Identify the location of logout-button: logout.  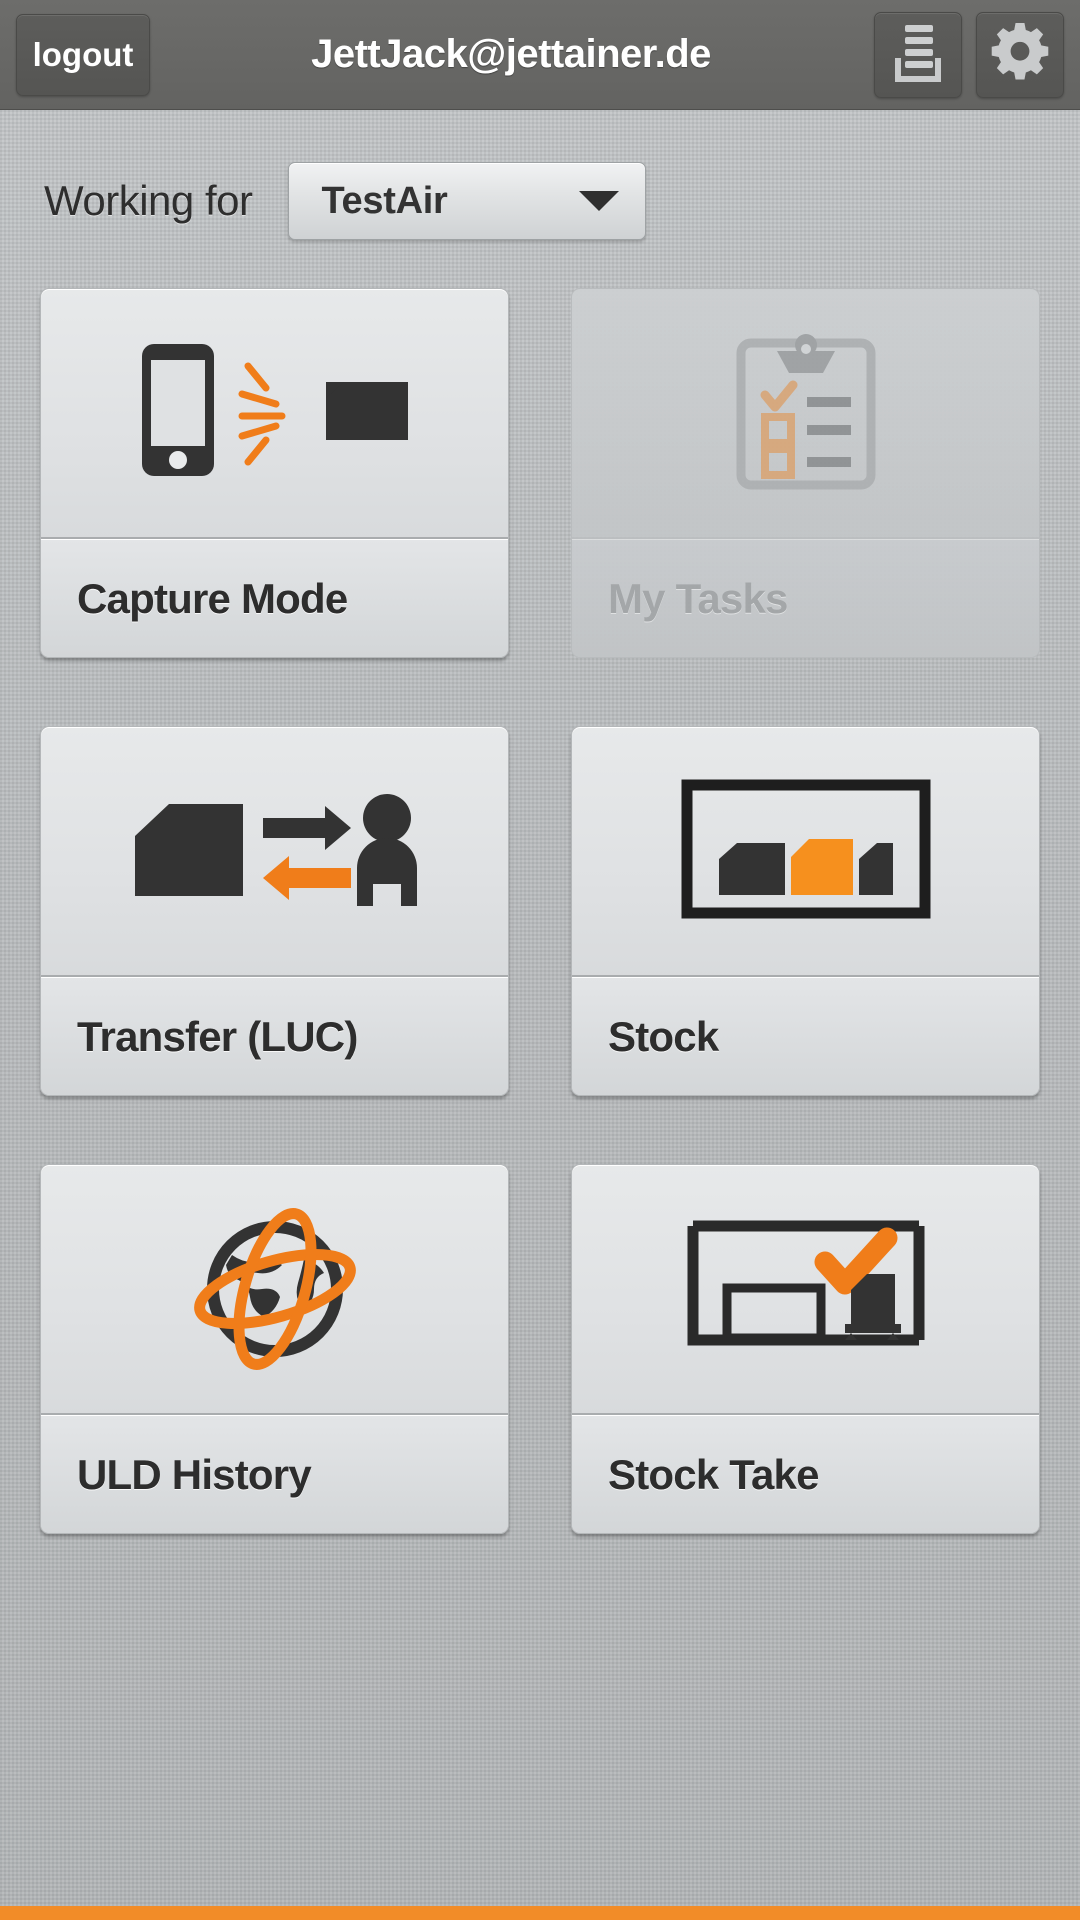
(83, 54).